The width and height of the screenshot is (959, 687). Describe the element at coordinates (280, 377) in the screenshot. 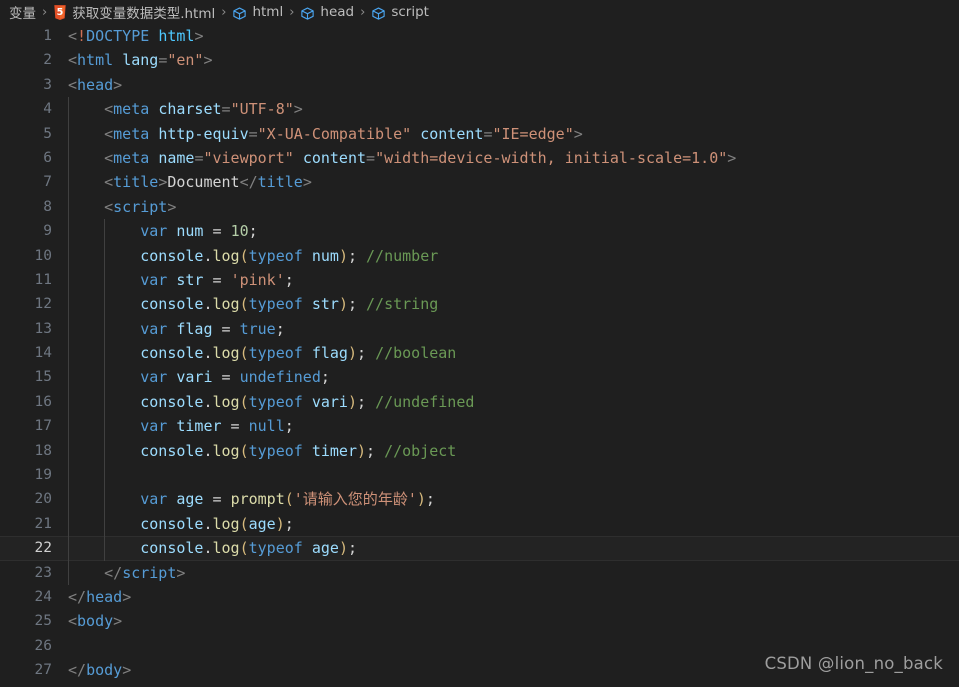

I see `code-token: undefined` at that location.